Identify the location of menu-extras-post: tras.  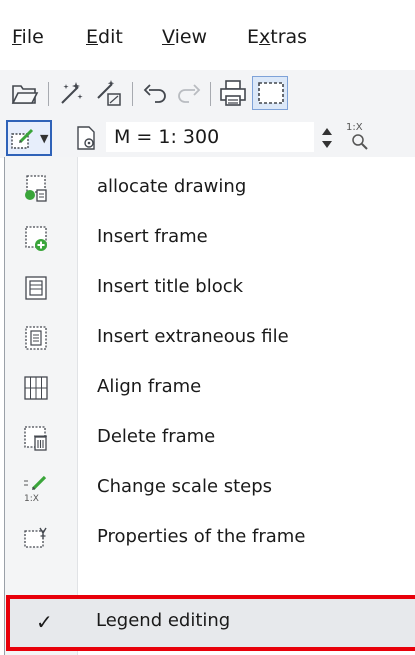
(289, 37).